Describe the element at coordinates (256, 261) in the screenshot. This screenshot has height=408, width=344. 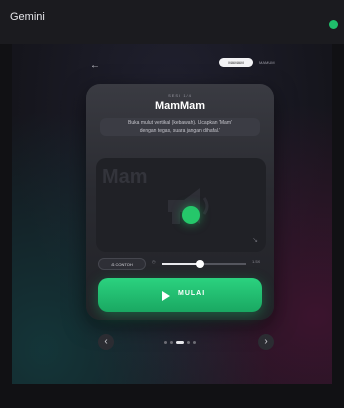
I see `speed-max-label: 1.5X` at that location.